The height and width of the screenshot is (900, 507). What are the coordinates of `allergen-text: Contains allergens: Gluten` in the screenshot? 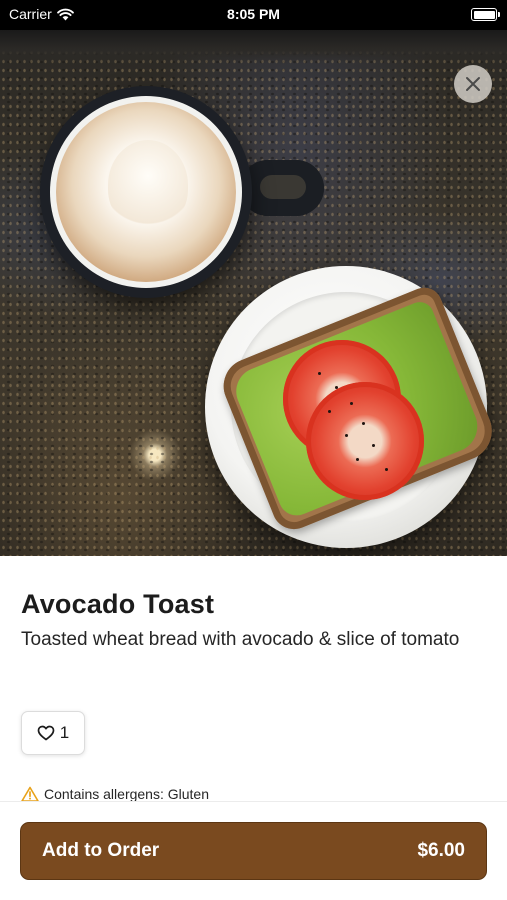 It's located at (126, 794).